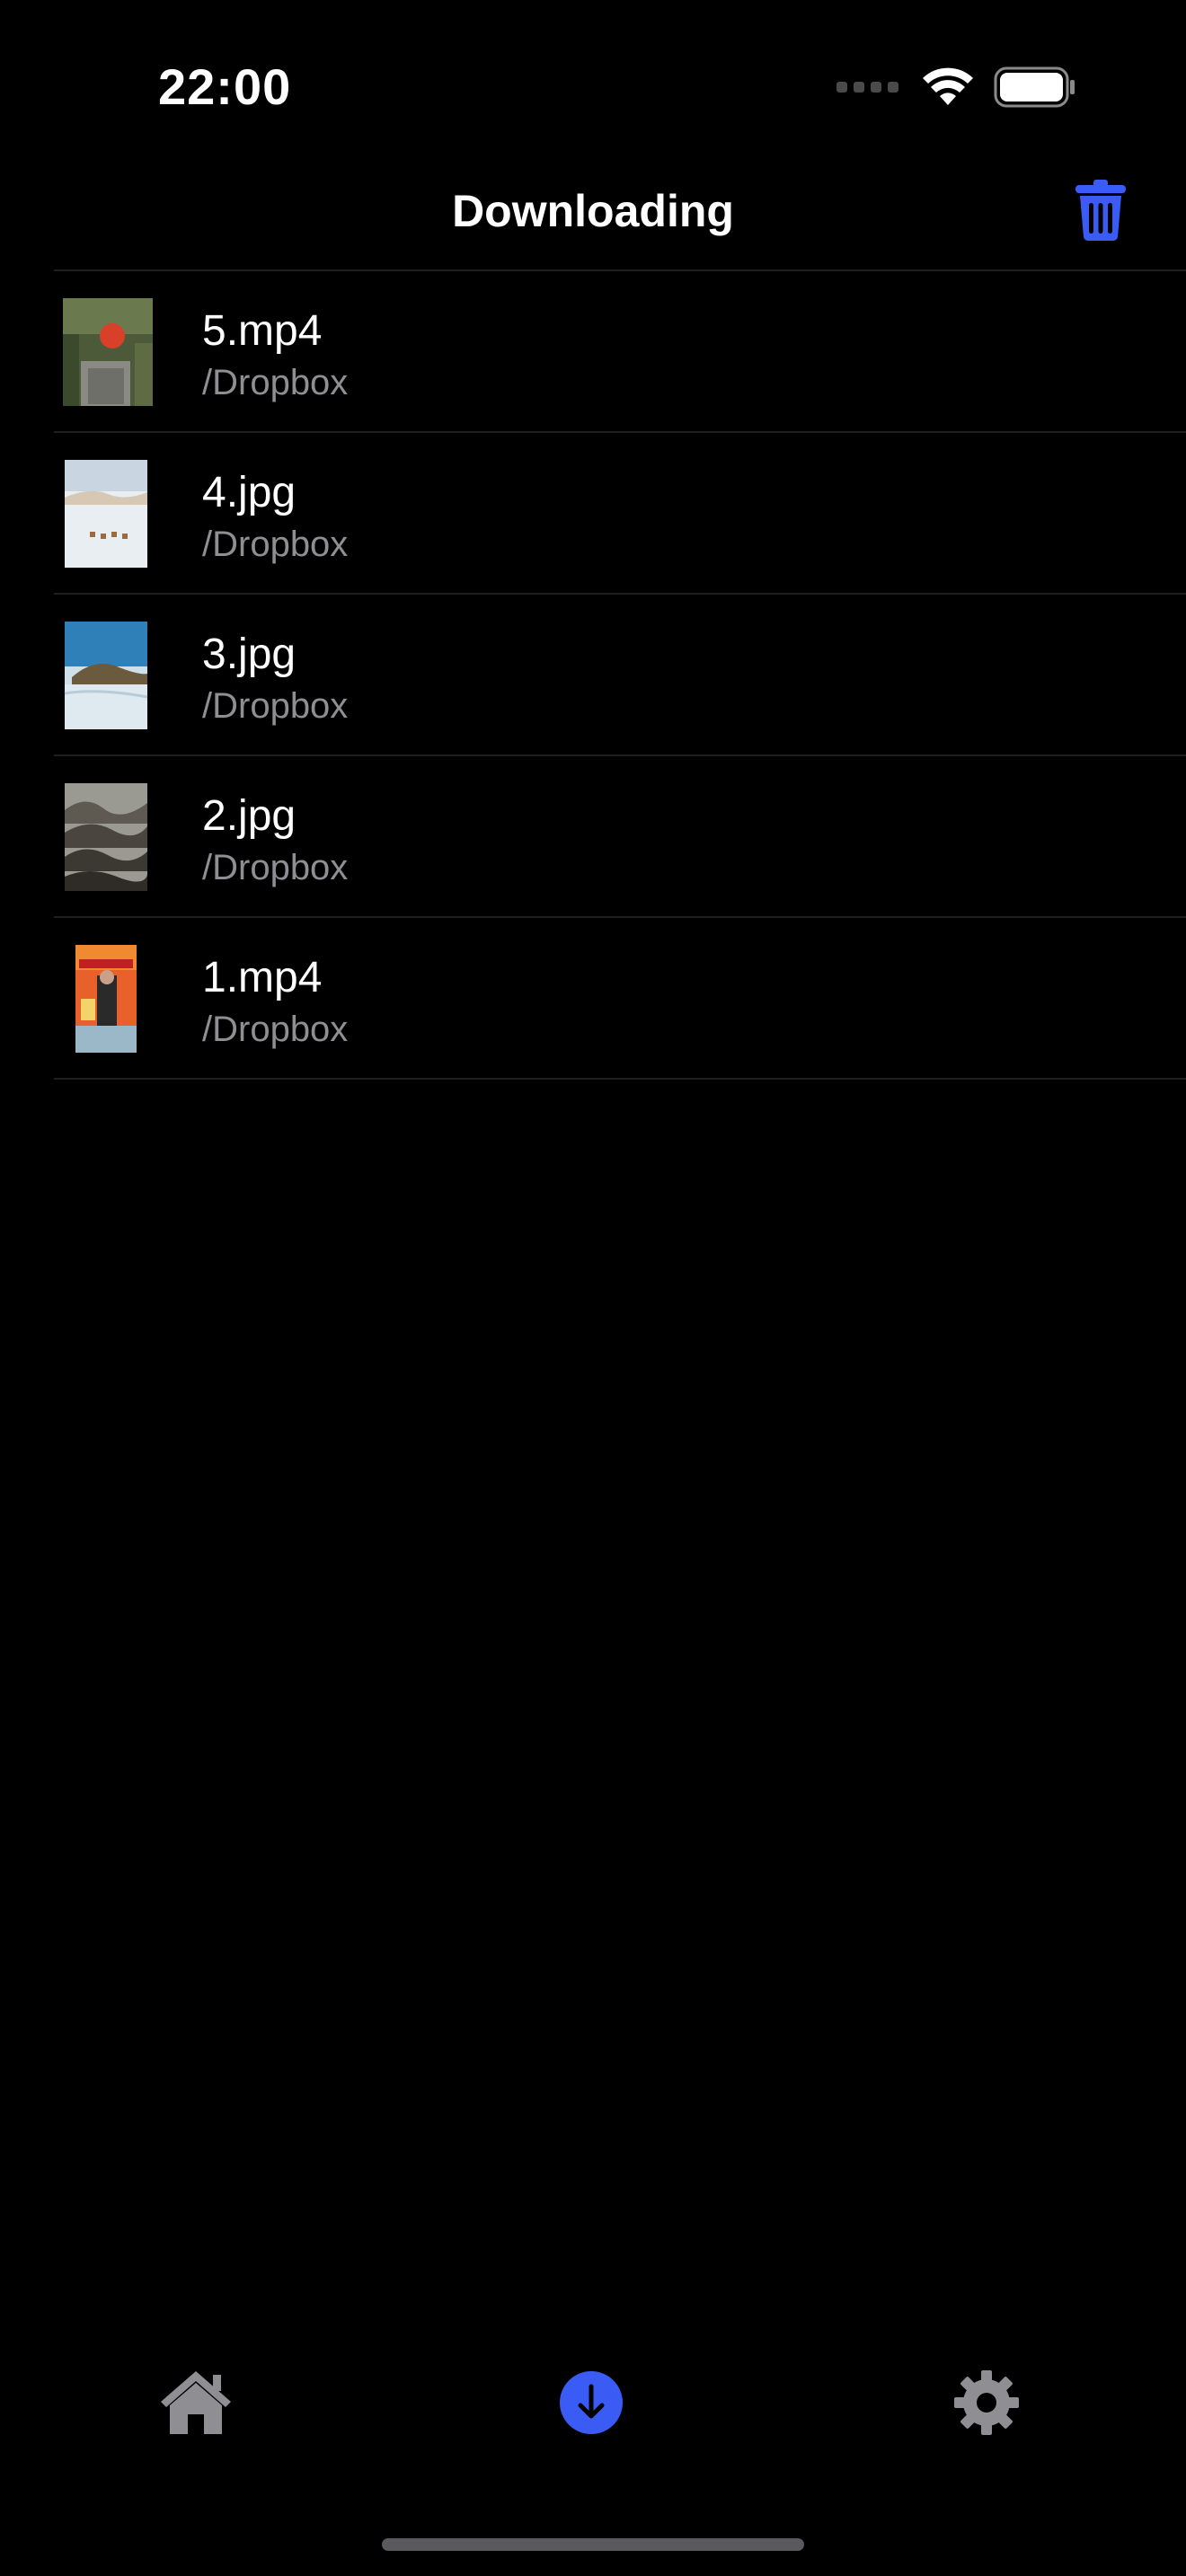 The image size is (1186, 2576). I want to click on list-item: 3.jpg /Dropbox, so click(620, 675).